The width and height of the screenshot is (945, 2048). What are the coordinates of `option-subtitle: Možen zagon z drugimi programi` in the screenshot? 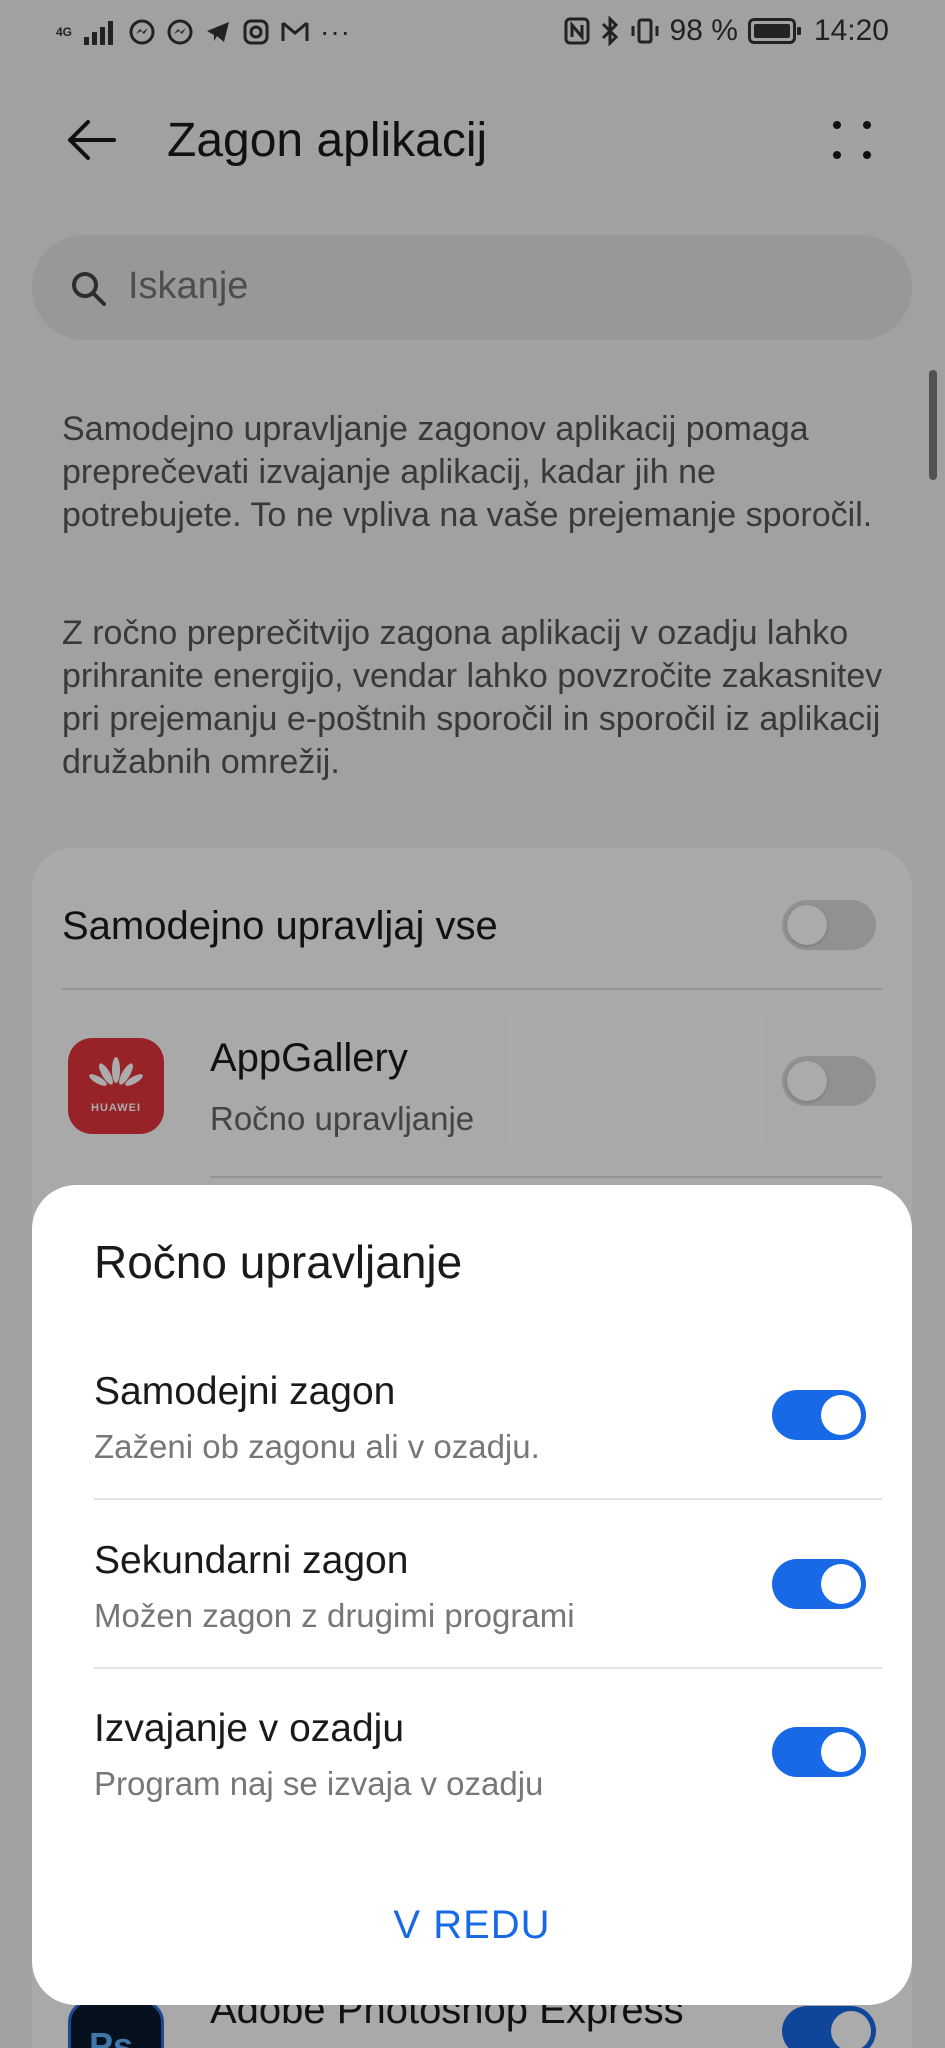 It's located at (334, 1615).